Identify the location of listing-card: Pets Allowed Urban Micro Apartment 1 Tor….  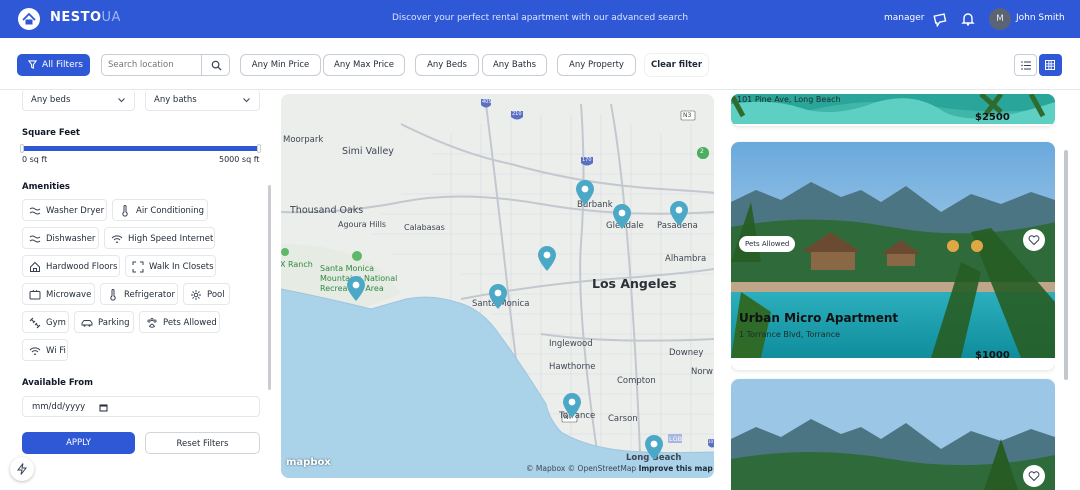
(893, 256).